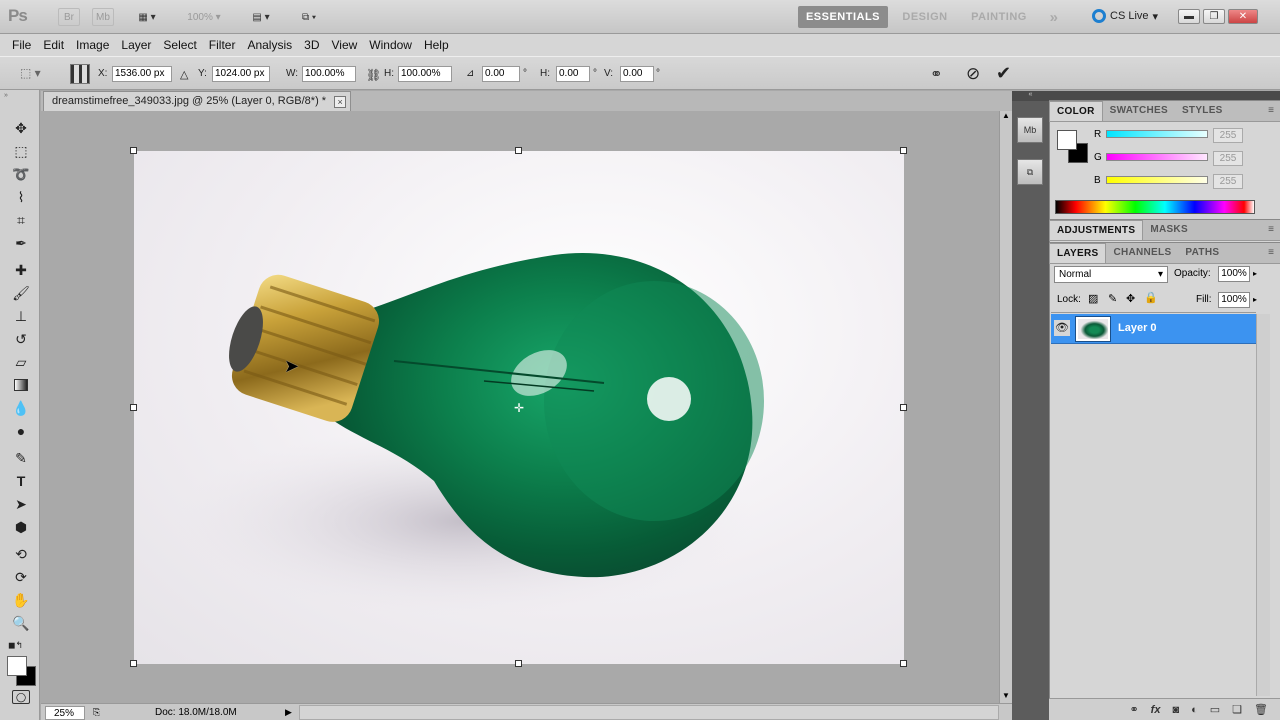  Describe the element at coordinates (1076, 111) in the screenshot. I see `tab-color: COLOR` at that location.